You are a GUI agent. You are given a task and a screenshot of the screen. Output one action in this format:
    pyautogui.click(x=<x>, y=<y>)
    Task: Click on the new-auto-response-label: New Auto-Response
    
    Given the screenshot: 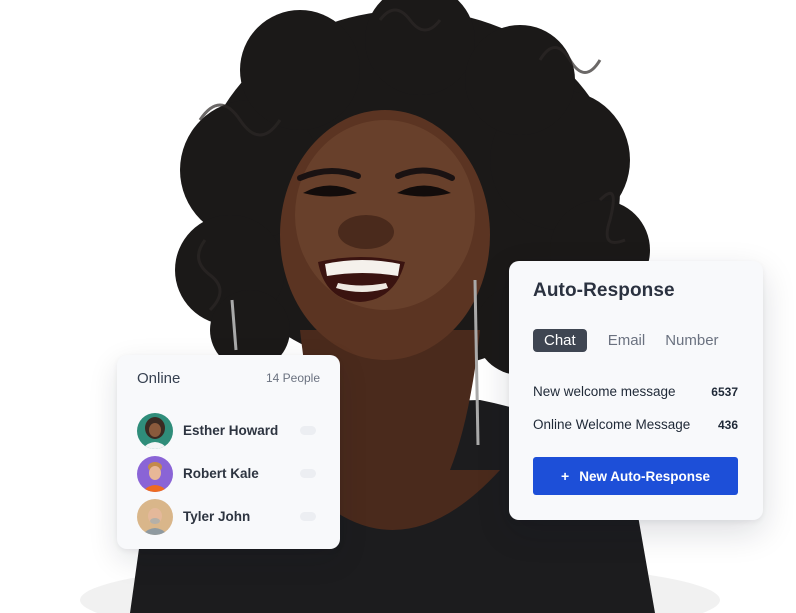 What is the action you would take?
    pyautogui.click(x=644, y=476)
    